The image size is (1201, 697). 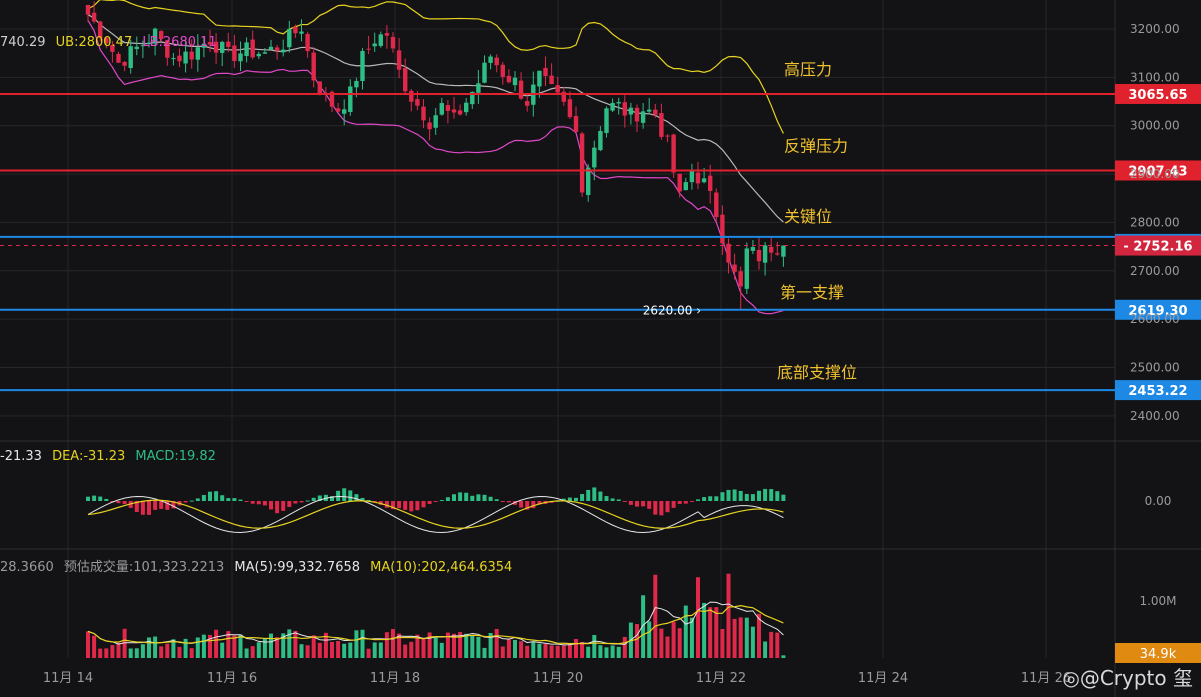 What do you see at coordinates (1155, 126) in the screenshot?
I see `y-tick-label: 3000.00` at bounding box center [1155, 126].